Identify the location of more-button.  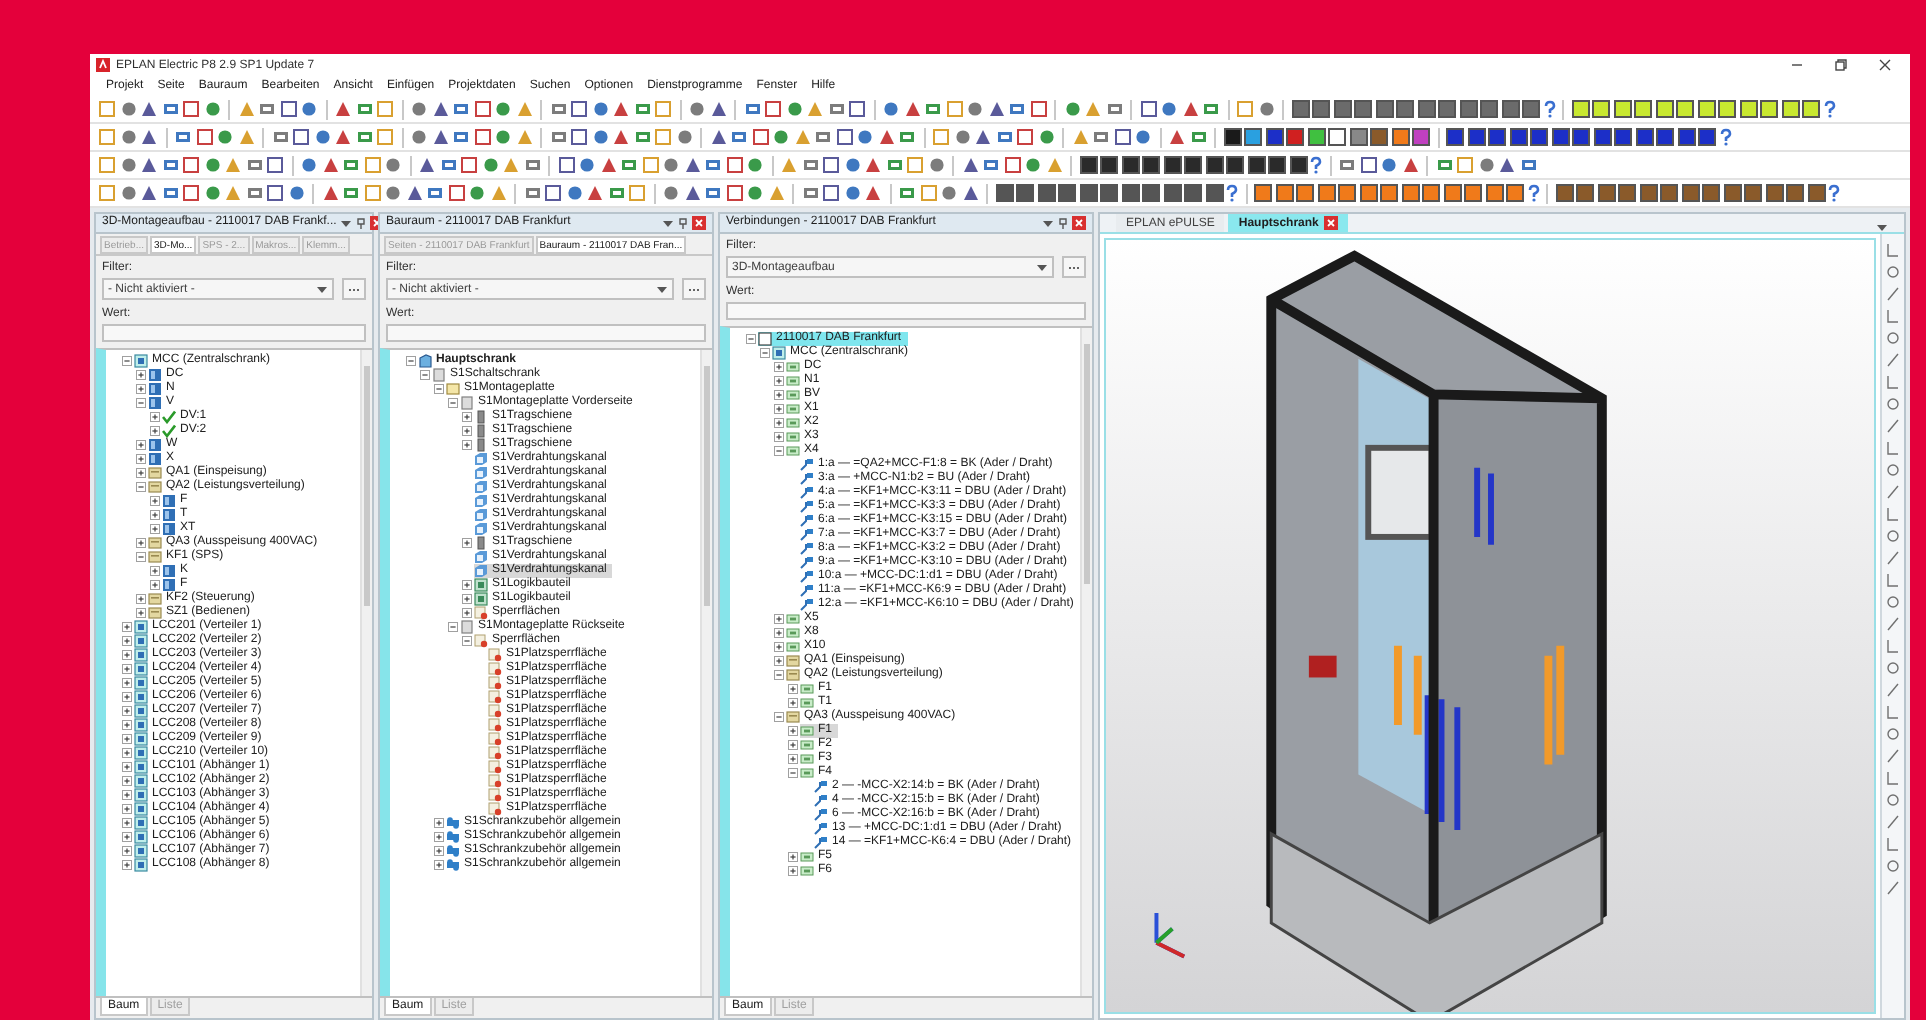
(1074, 267).